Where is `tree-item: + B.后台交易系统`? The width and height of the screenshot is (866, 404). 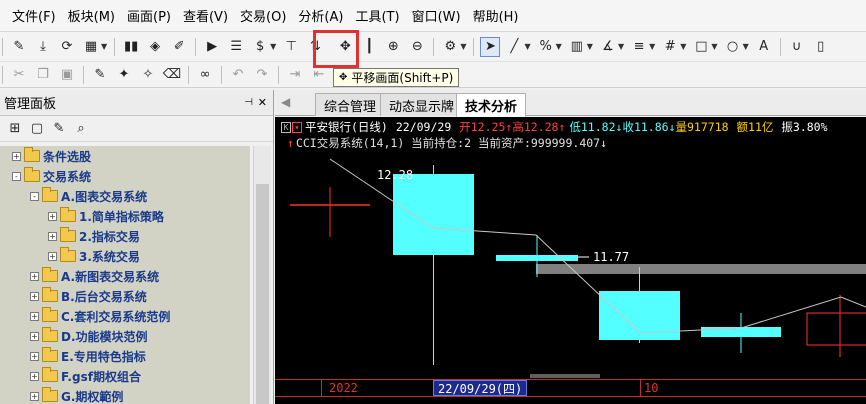
tree-item: + B.后台交易系统 is located at coordinates (88, 296).